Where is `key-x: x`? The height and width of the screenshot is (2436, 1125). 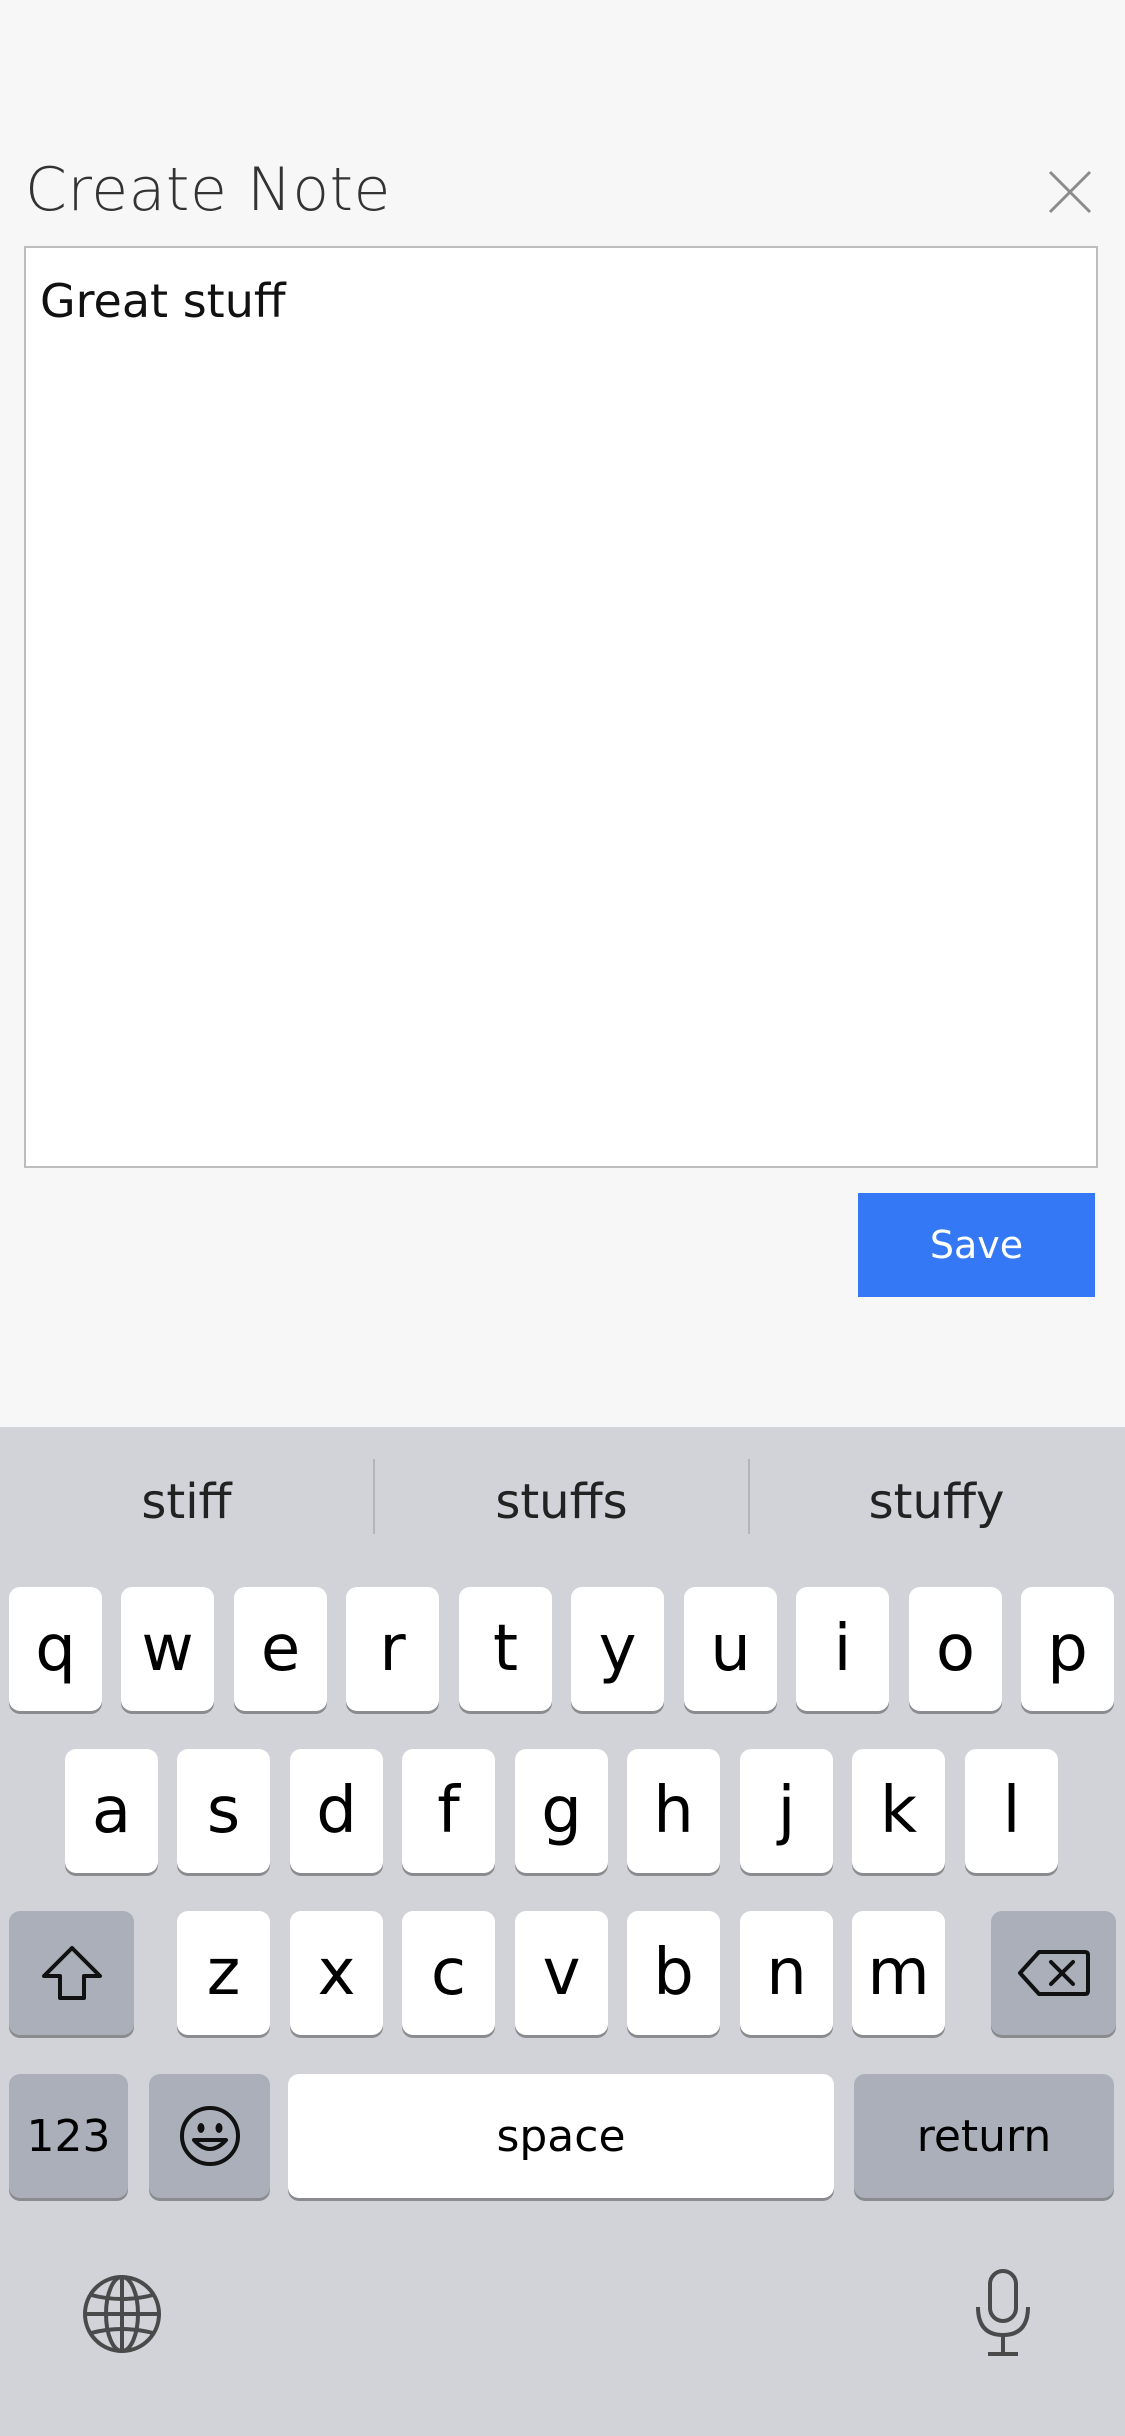
key-x: x is located at coordinates (336, 1973).